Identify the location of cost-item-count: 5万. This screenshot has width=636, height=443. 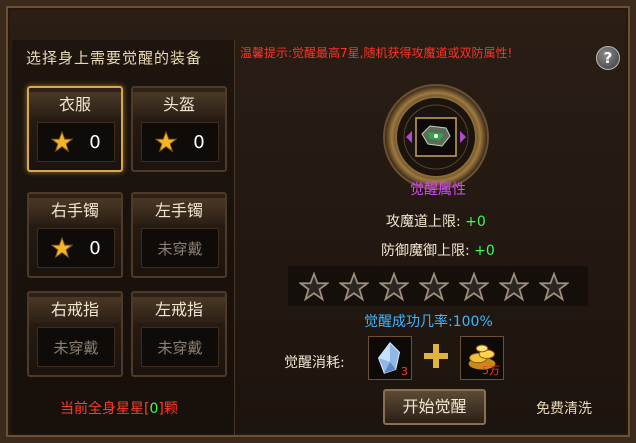
(491, 370).